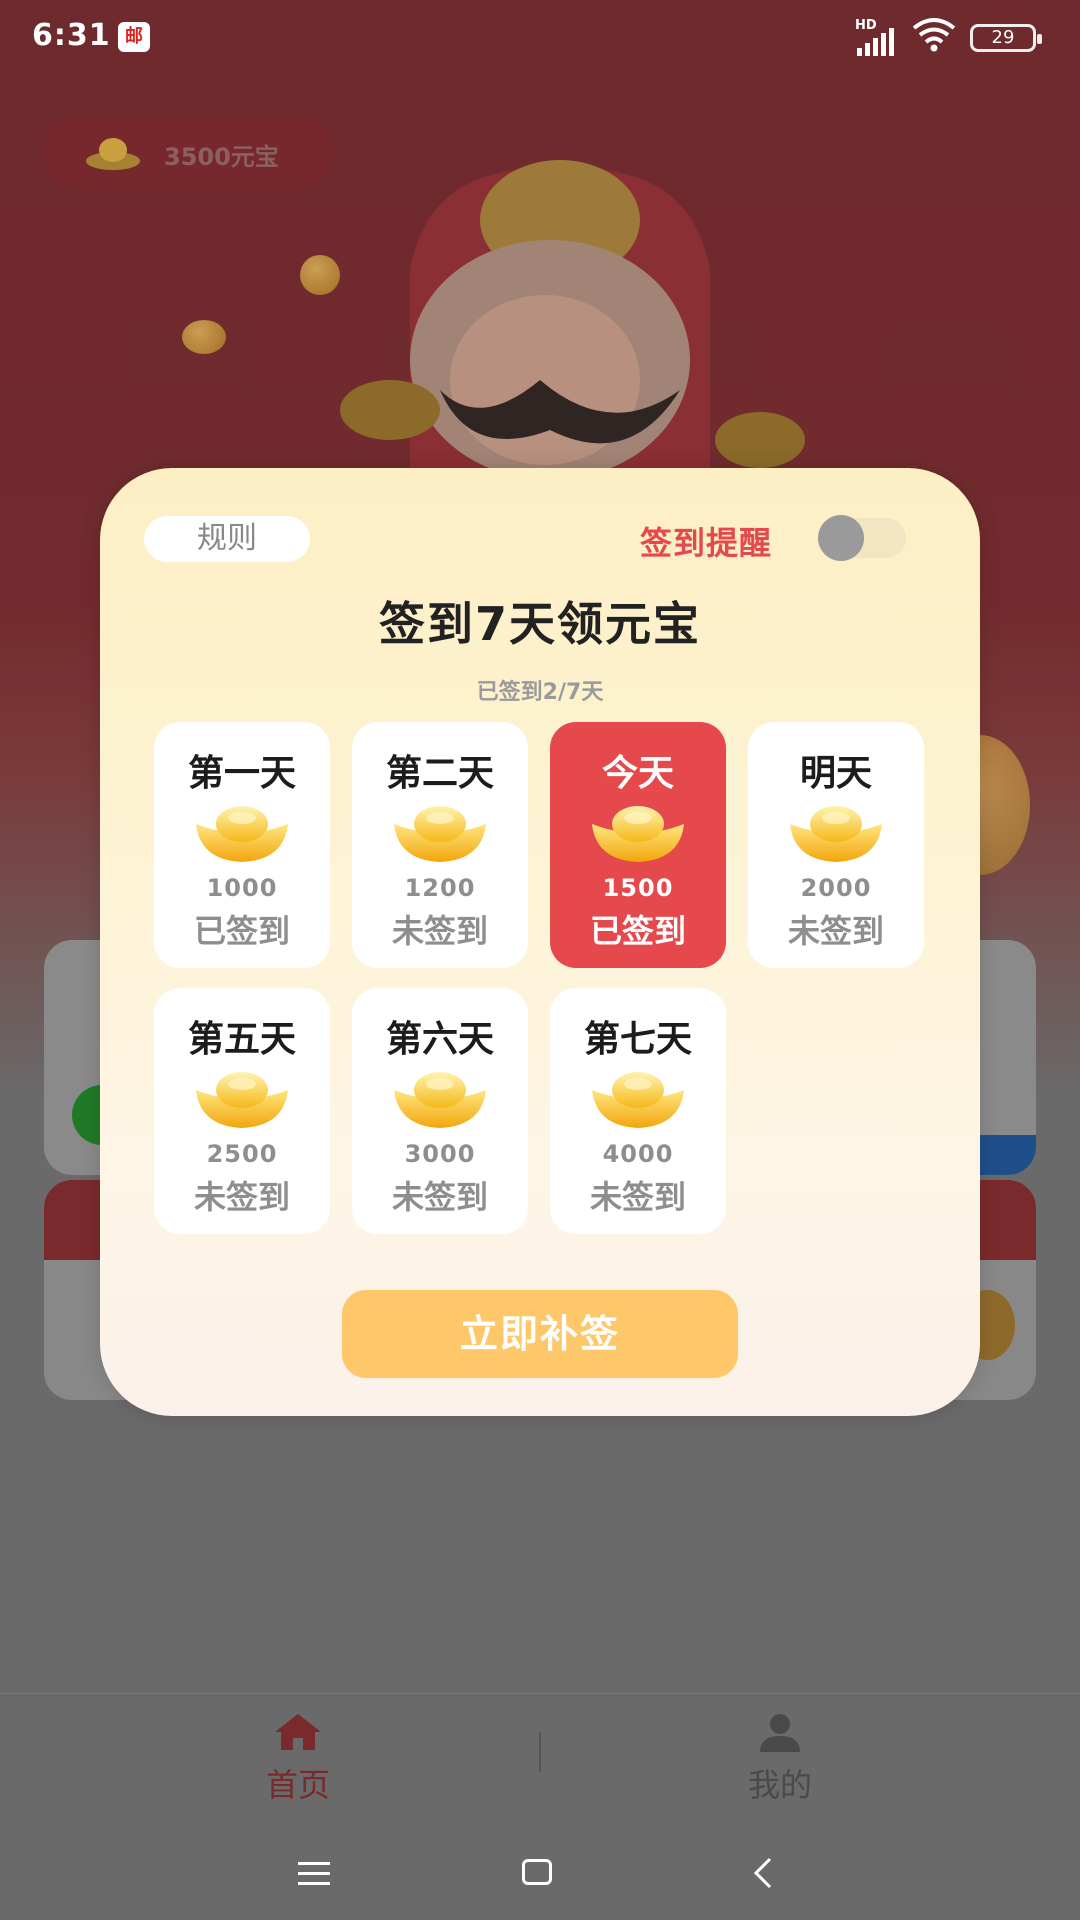  Describe the element at coordinates (440, 1154) in the screenshot. I see `day-reward-amount: 3000` at that location.